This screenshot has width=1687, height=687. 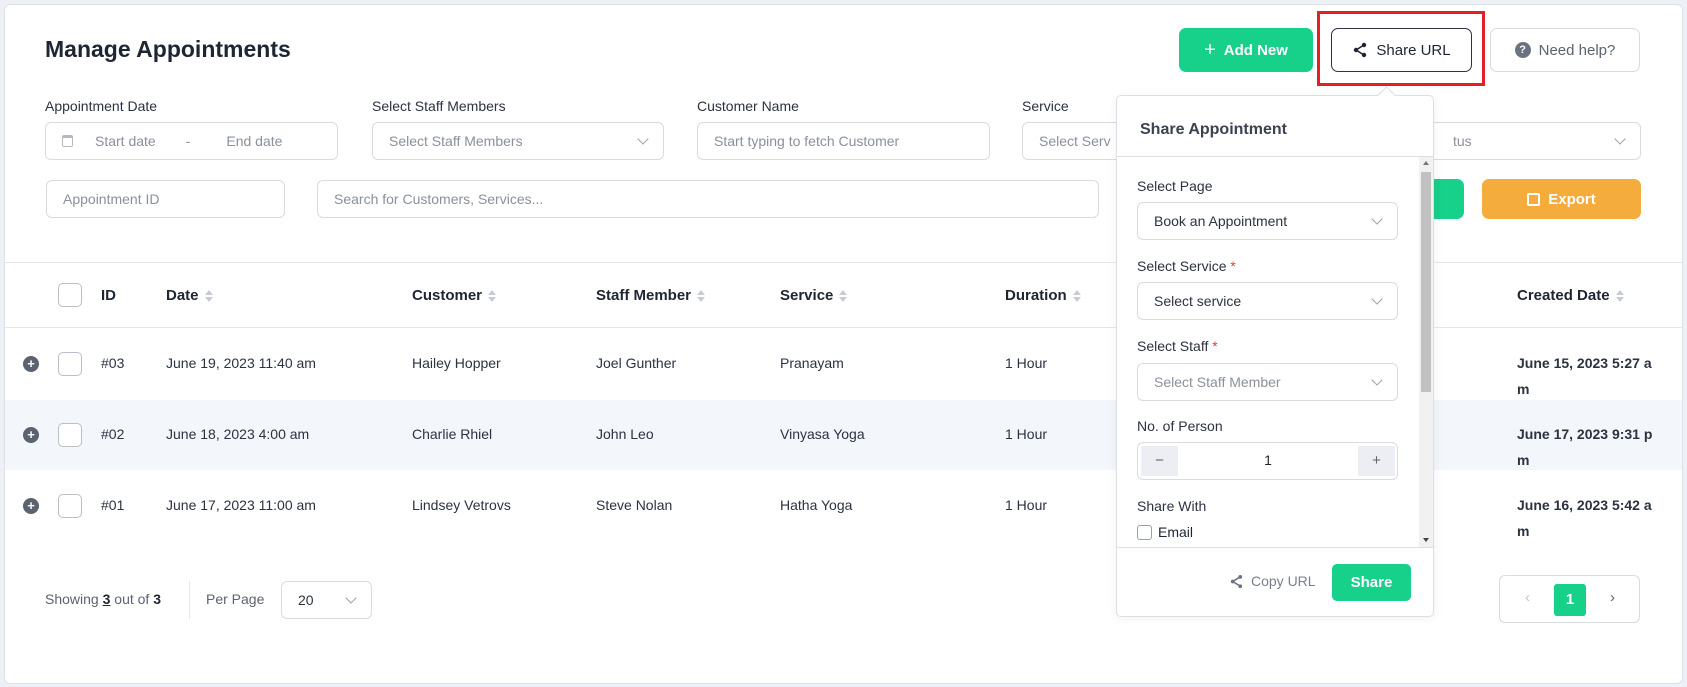 I want to click on cell-service: Vinyasa Yoga, so click(x=822, y=434).